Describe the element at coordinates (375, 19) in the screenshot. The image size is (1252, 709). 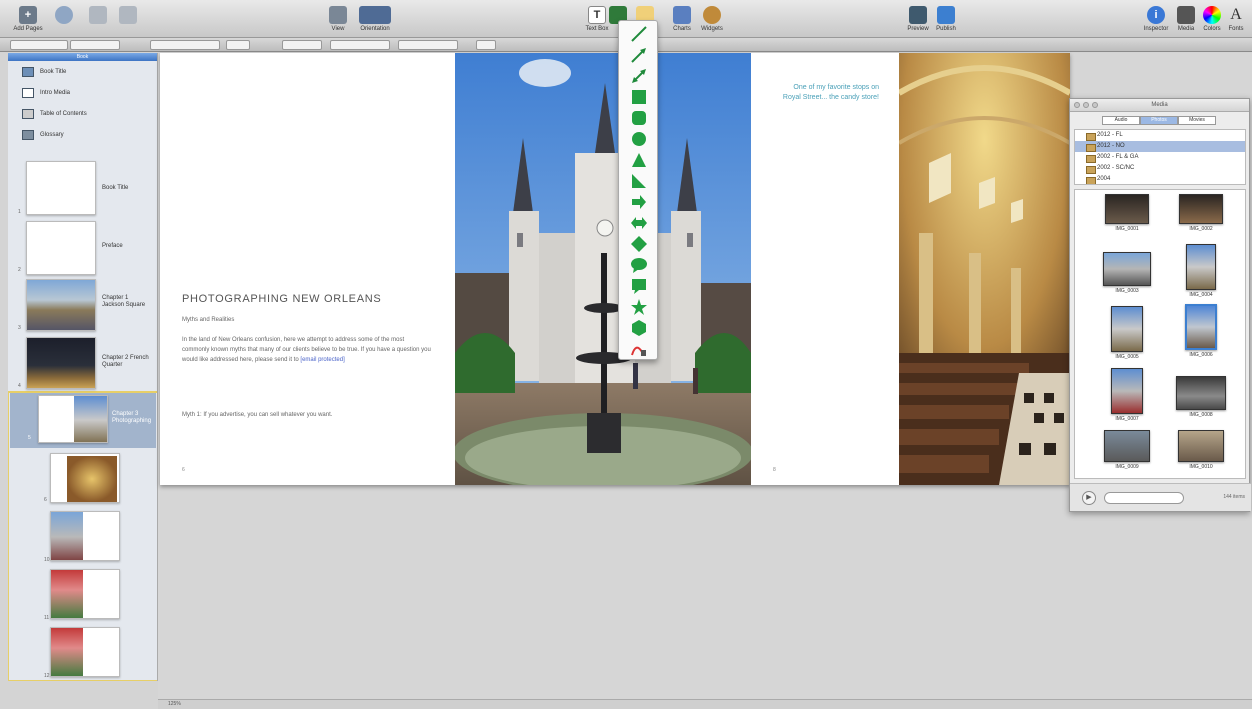
I see `orientation-button: Orientation` at that location.